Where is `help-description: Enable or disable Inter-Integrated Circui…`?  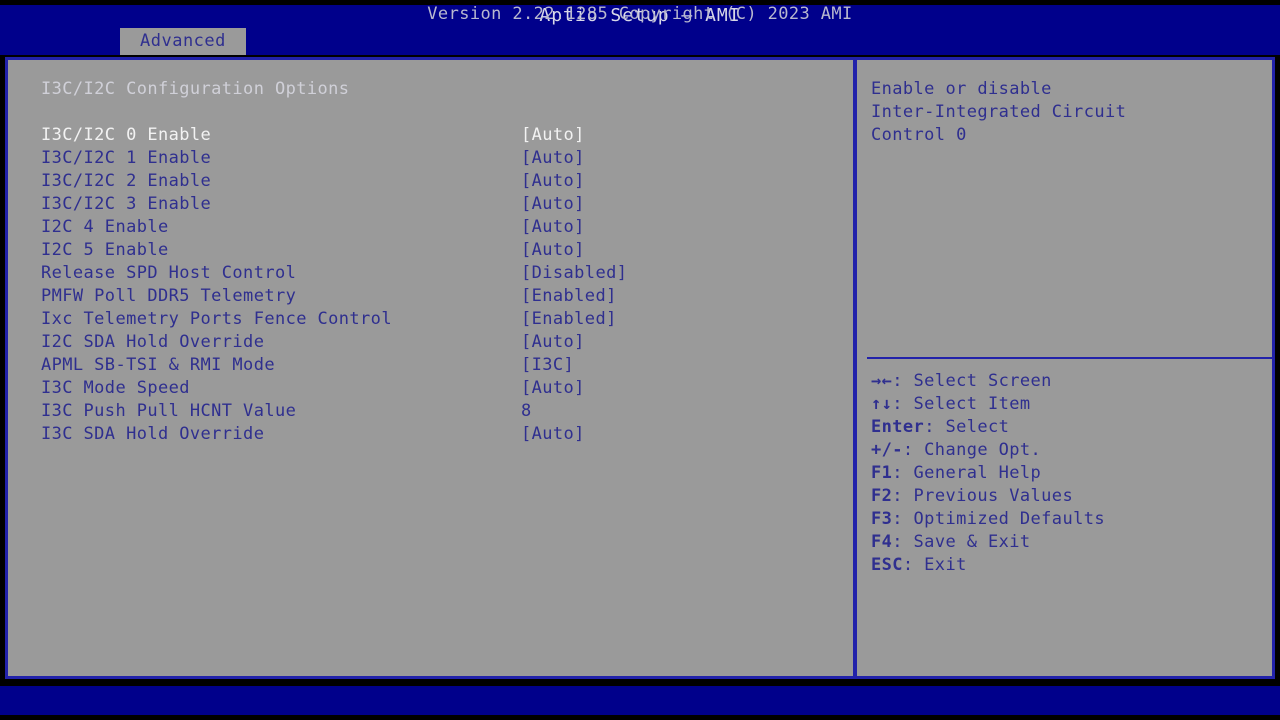
help-description: Enable or disable Inter-Integrated Circui… is located at coordinates (1071, 112).